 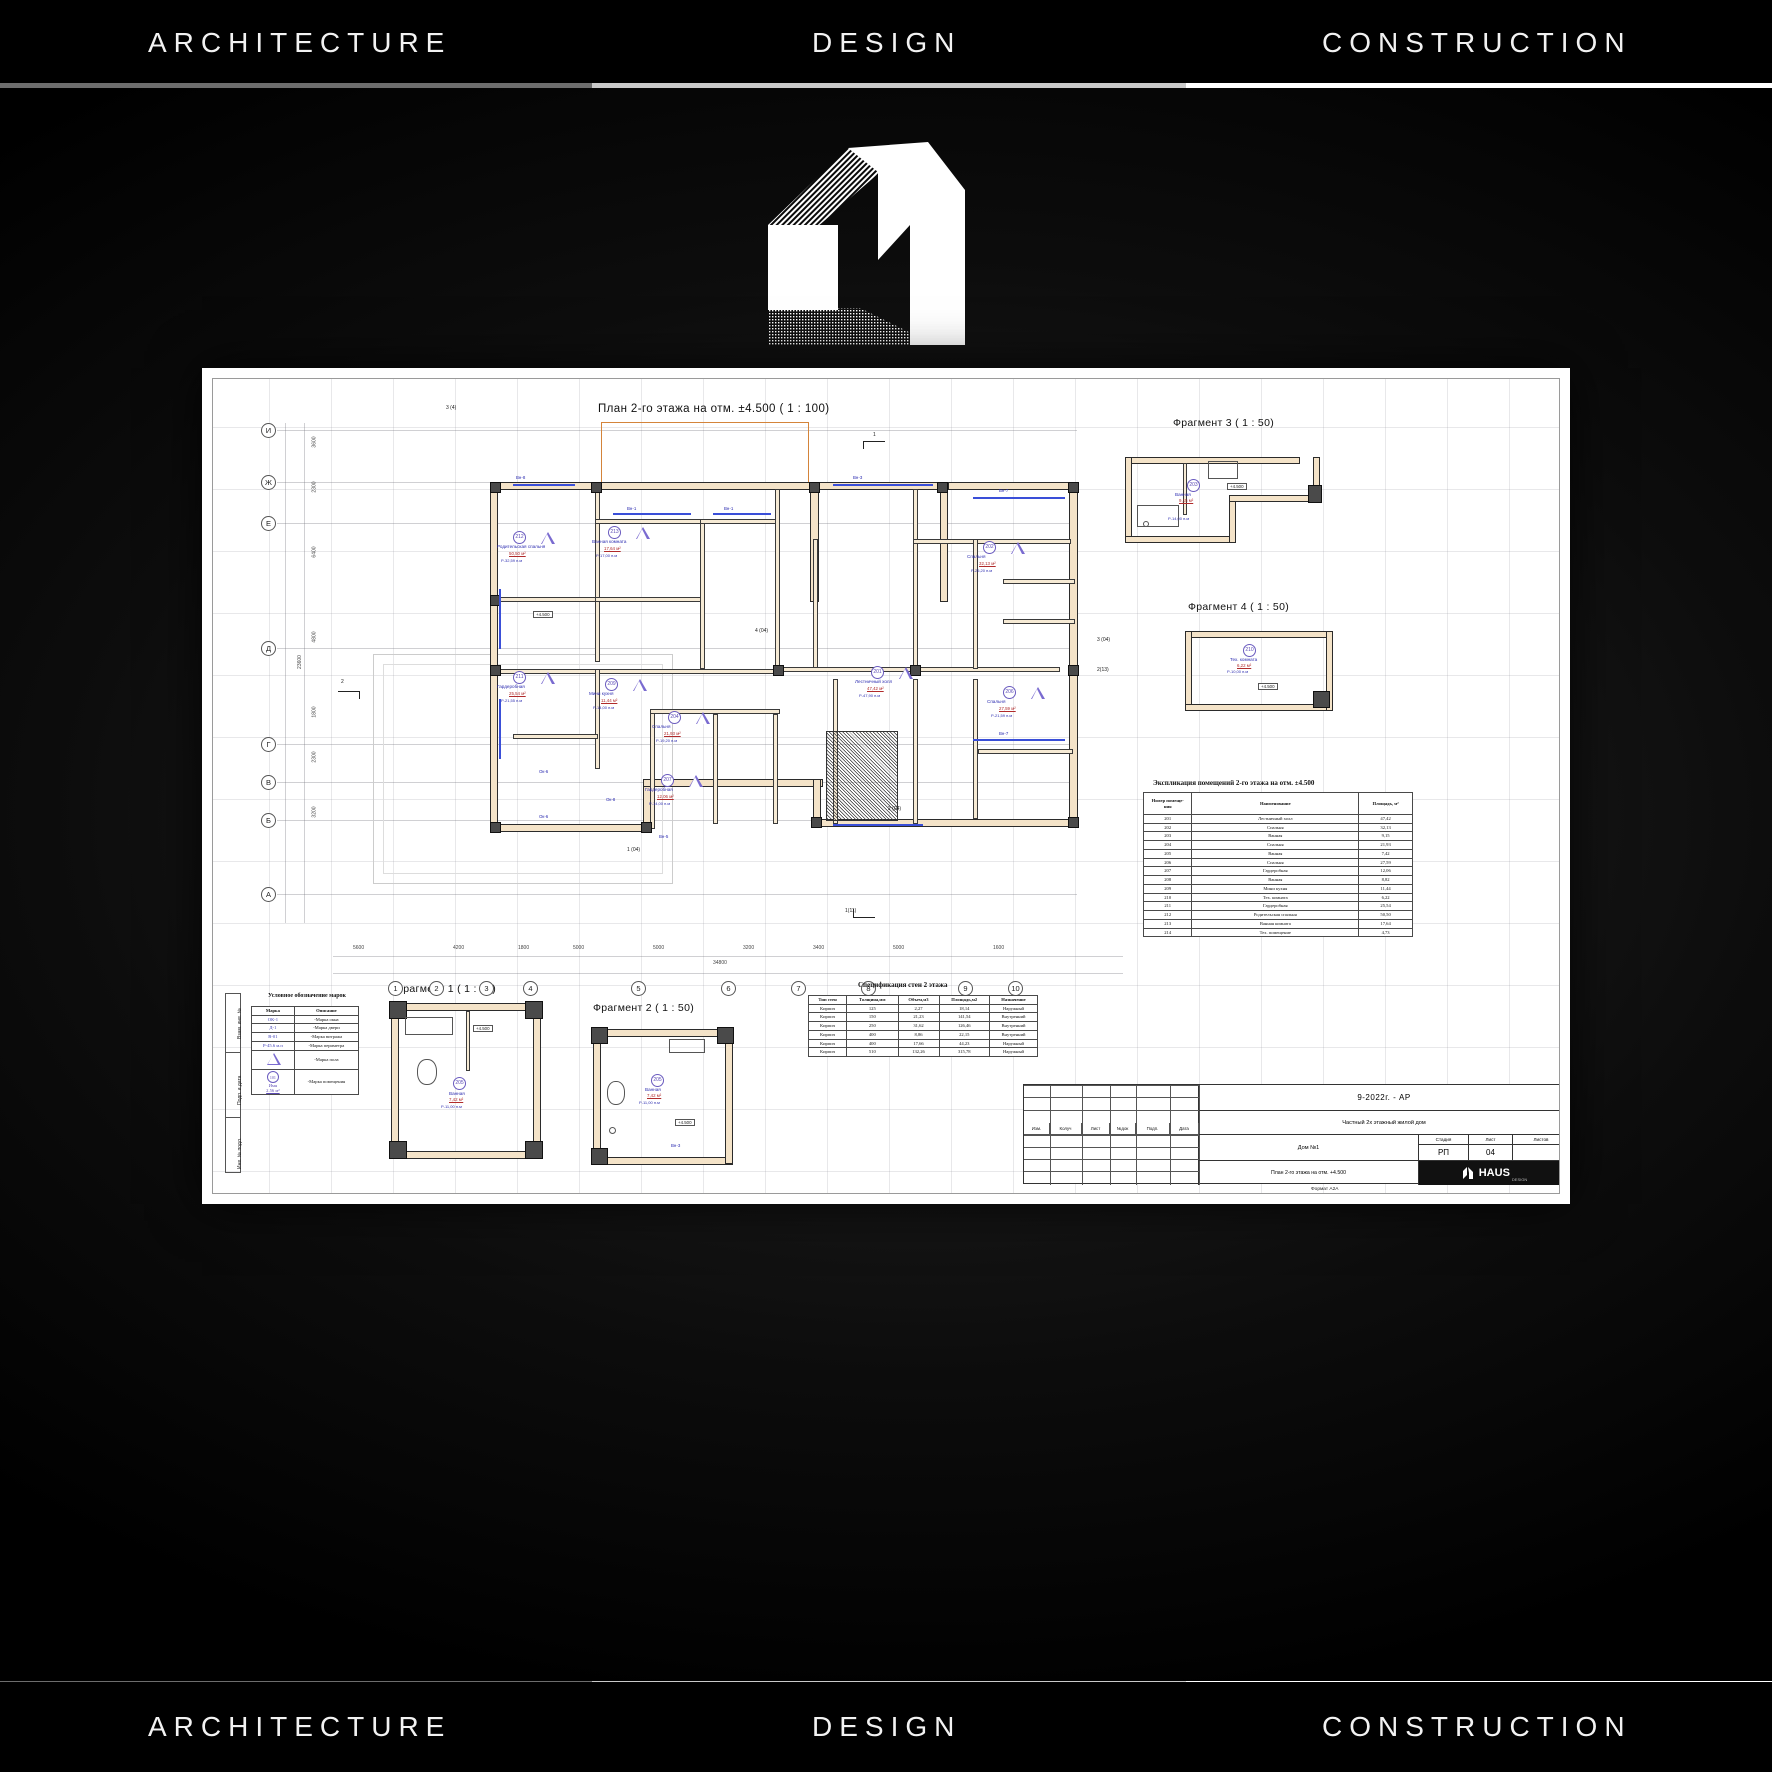 What do you see at coordinates (326, 1011) in the screenshot?
I see `legend-header: Описание` at bounding box center [326, 1011].